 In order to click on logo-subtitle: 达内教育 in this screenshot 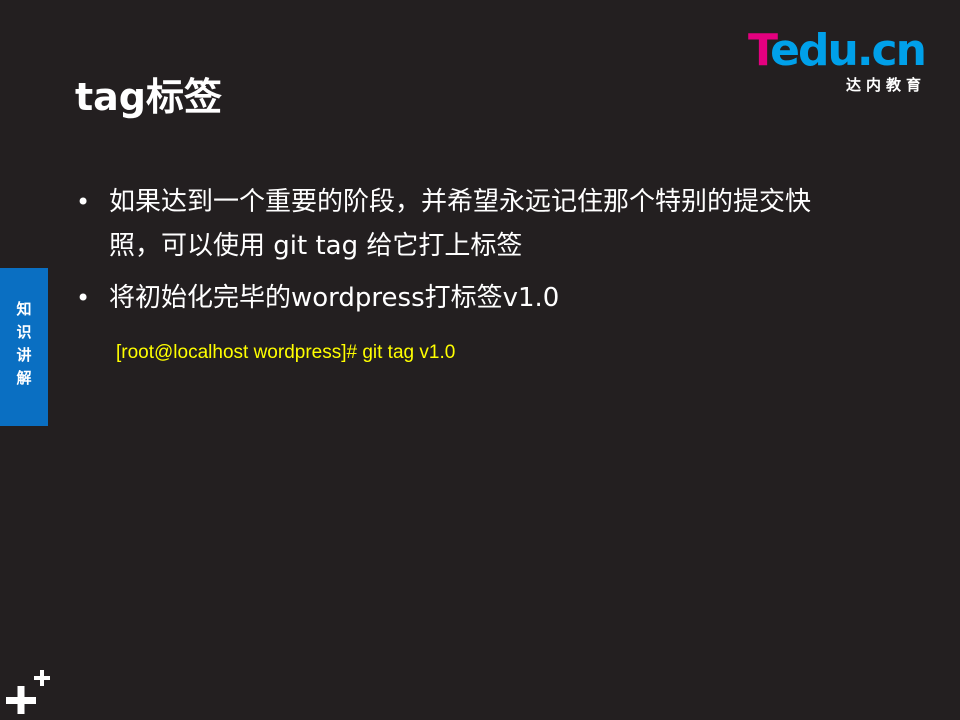, I will do `click(885, 85)`.